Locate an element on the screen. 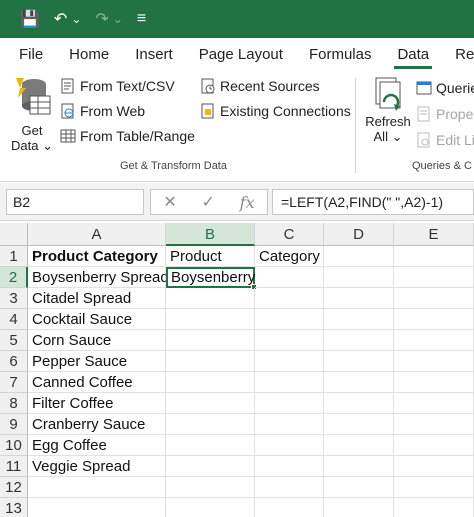 The image size is (474, 517). cell-d4 is located at coordinates (359, 319).